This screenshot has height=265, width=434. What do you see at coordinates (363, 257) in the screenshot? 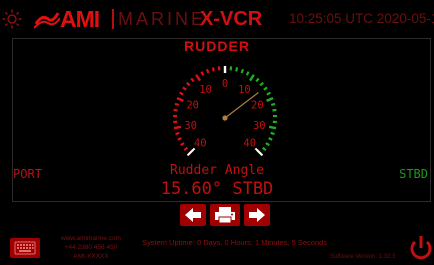
I see `software-version: Software Version: 1.33.3` at bounding box center [363, 257].